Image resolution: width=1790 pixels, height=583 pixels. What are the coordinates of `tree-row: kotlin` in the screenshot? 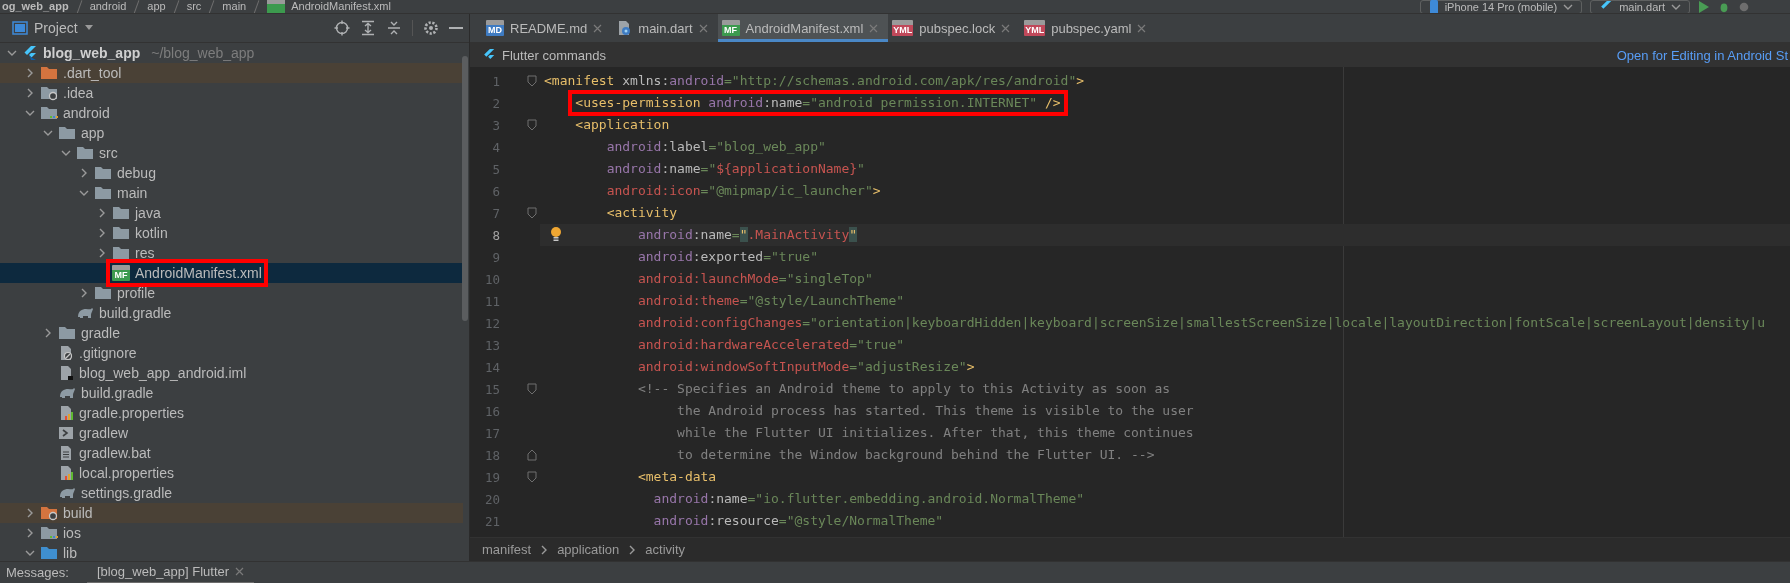 It's located at (231, 233).